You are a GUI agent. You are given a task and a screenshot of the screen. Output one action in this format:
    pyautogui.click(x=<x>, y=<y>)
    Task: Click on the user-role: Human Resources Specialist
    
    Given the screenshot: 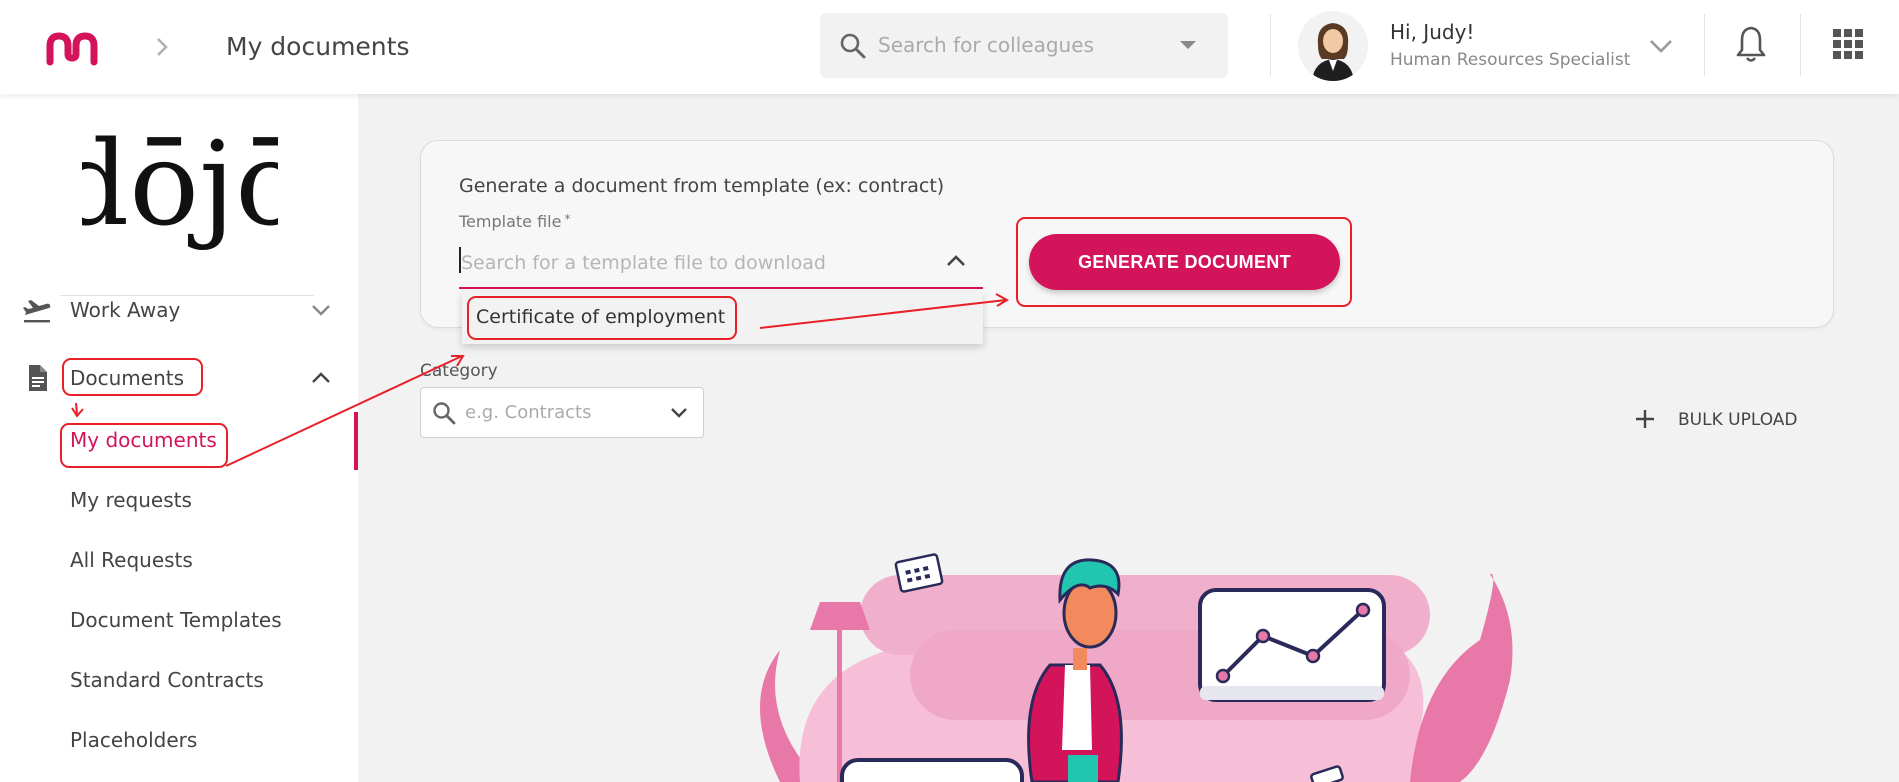 What is the action you would take?
    pyautogui.click(x=1510, y=60)
    